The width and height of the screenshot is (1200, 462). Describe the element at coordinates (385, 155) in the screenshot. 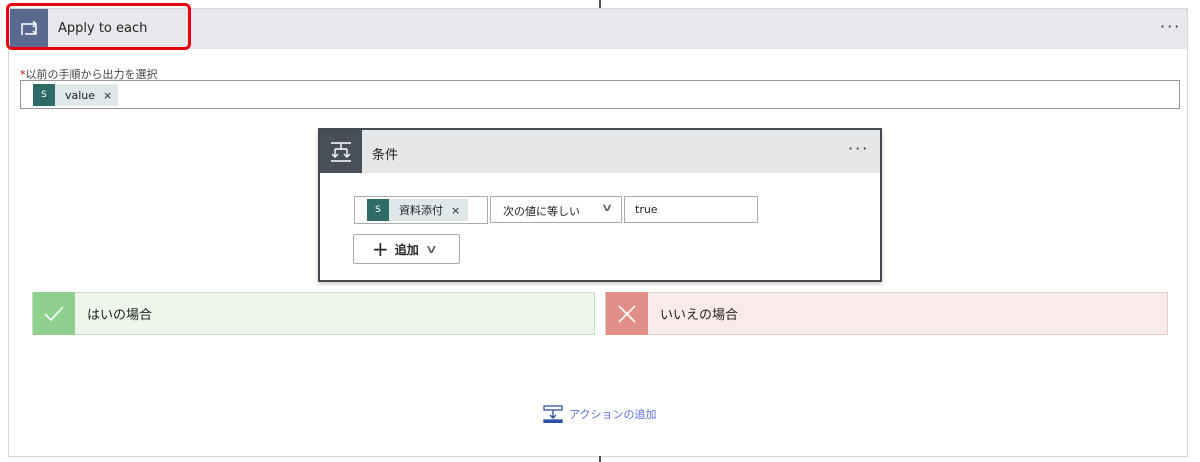

I see `condition-title: 条件` at that location.